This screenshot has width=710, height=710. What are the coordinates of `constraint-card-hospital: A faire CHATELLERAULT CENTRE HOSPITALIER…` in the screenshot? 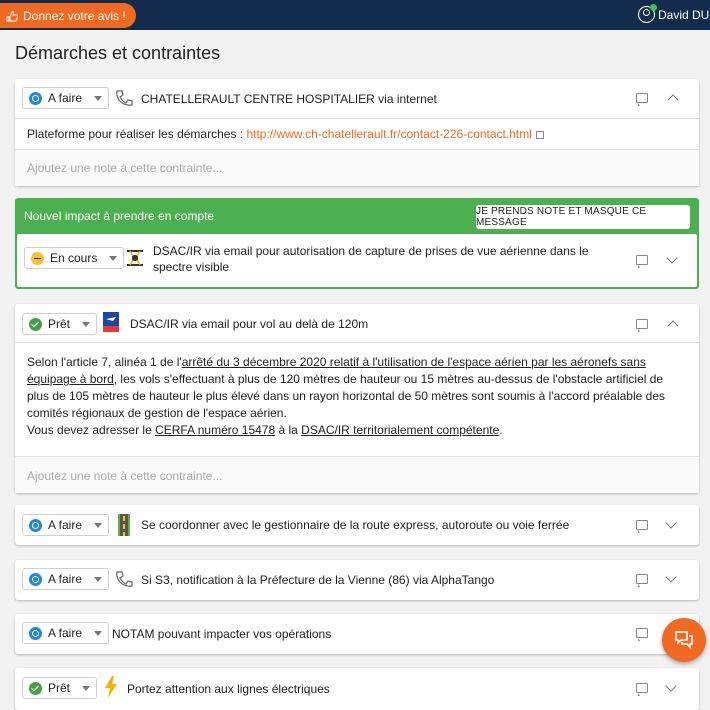 It's located at (357, 132).